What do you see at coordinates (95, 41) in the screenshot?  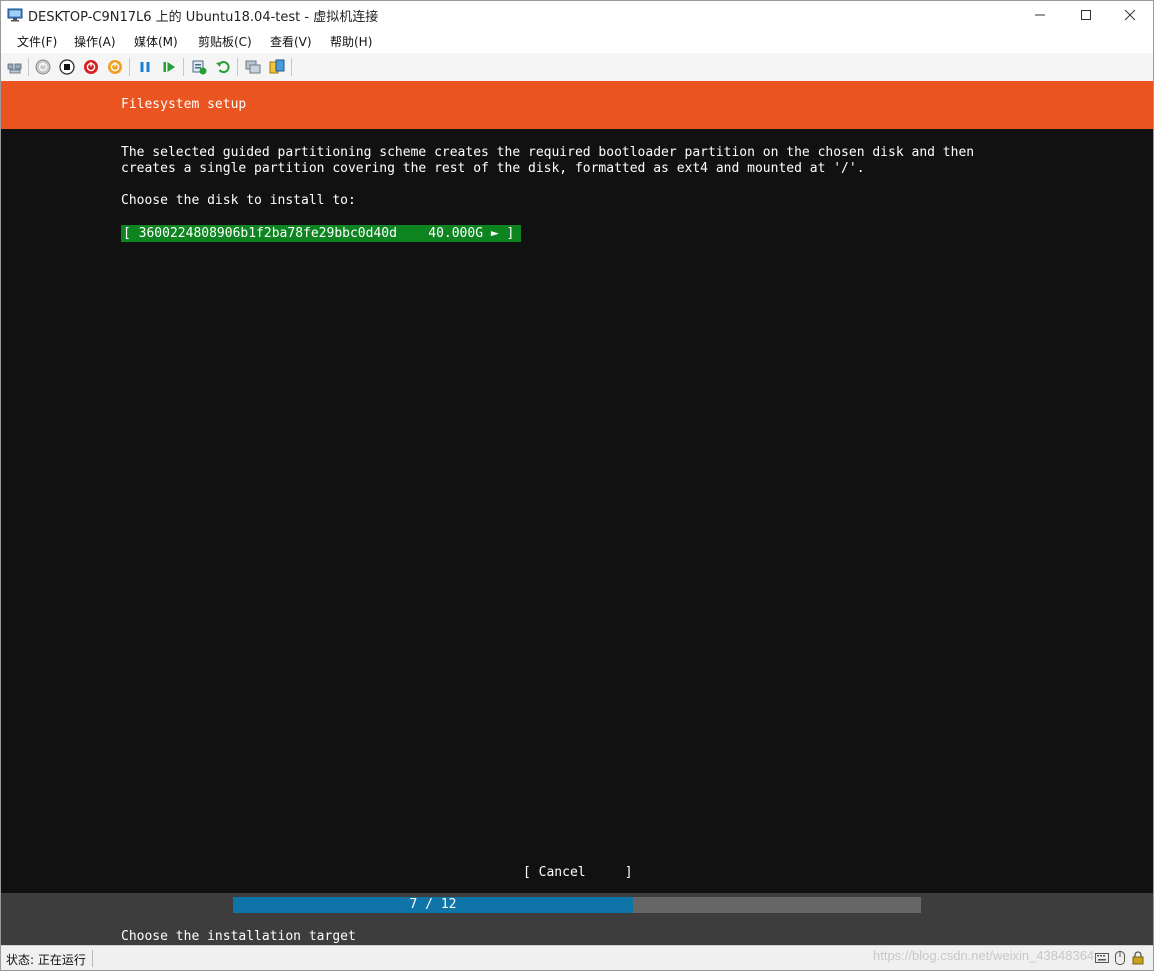 I see `menu-action: 操作(A)` at bounding box center [95, 41].